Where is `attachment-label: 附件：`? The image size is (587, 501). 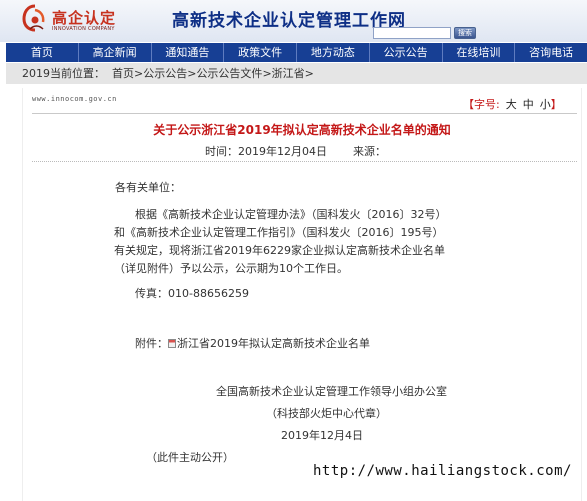 attachment-label: 附件： is located at coordinates (151, 343).